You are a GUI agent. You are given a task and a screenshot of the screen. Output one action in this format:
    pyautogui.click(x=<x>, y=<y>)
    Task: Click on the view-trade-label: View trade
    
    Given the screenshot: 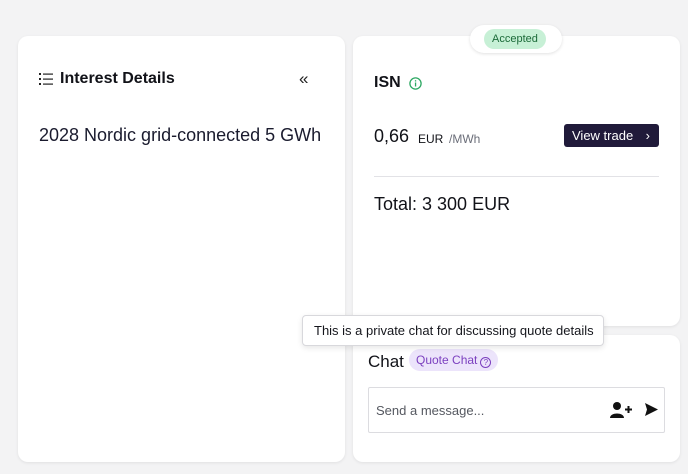 What is the action you would take?
    pyautogui.click(x=603, y=135)
    